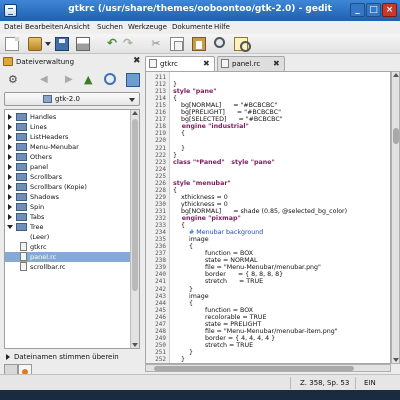 This screenshot has height=400, width=400. What do you see at coordinates (68, 267) in the screenshot?
I see `tree-item: scrollbar.rc` at bounding box center [68, 267].